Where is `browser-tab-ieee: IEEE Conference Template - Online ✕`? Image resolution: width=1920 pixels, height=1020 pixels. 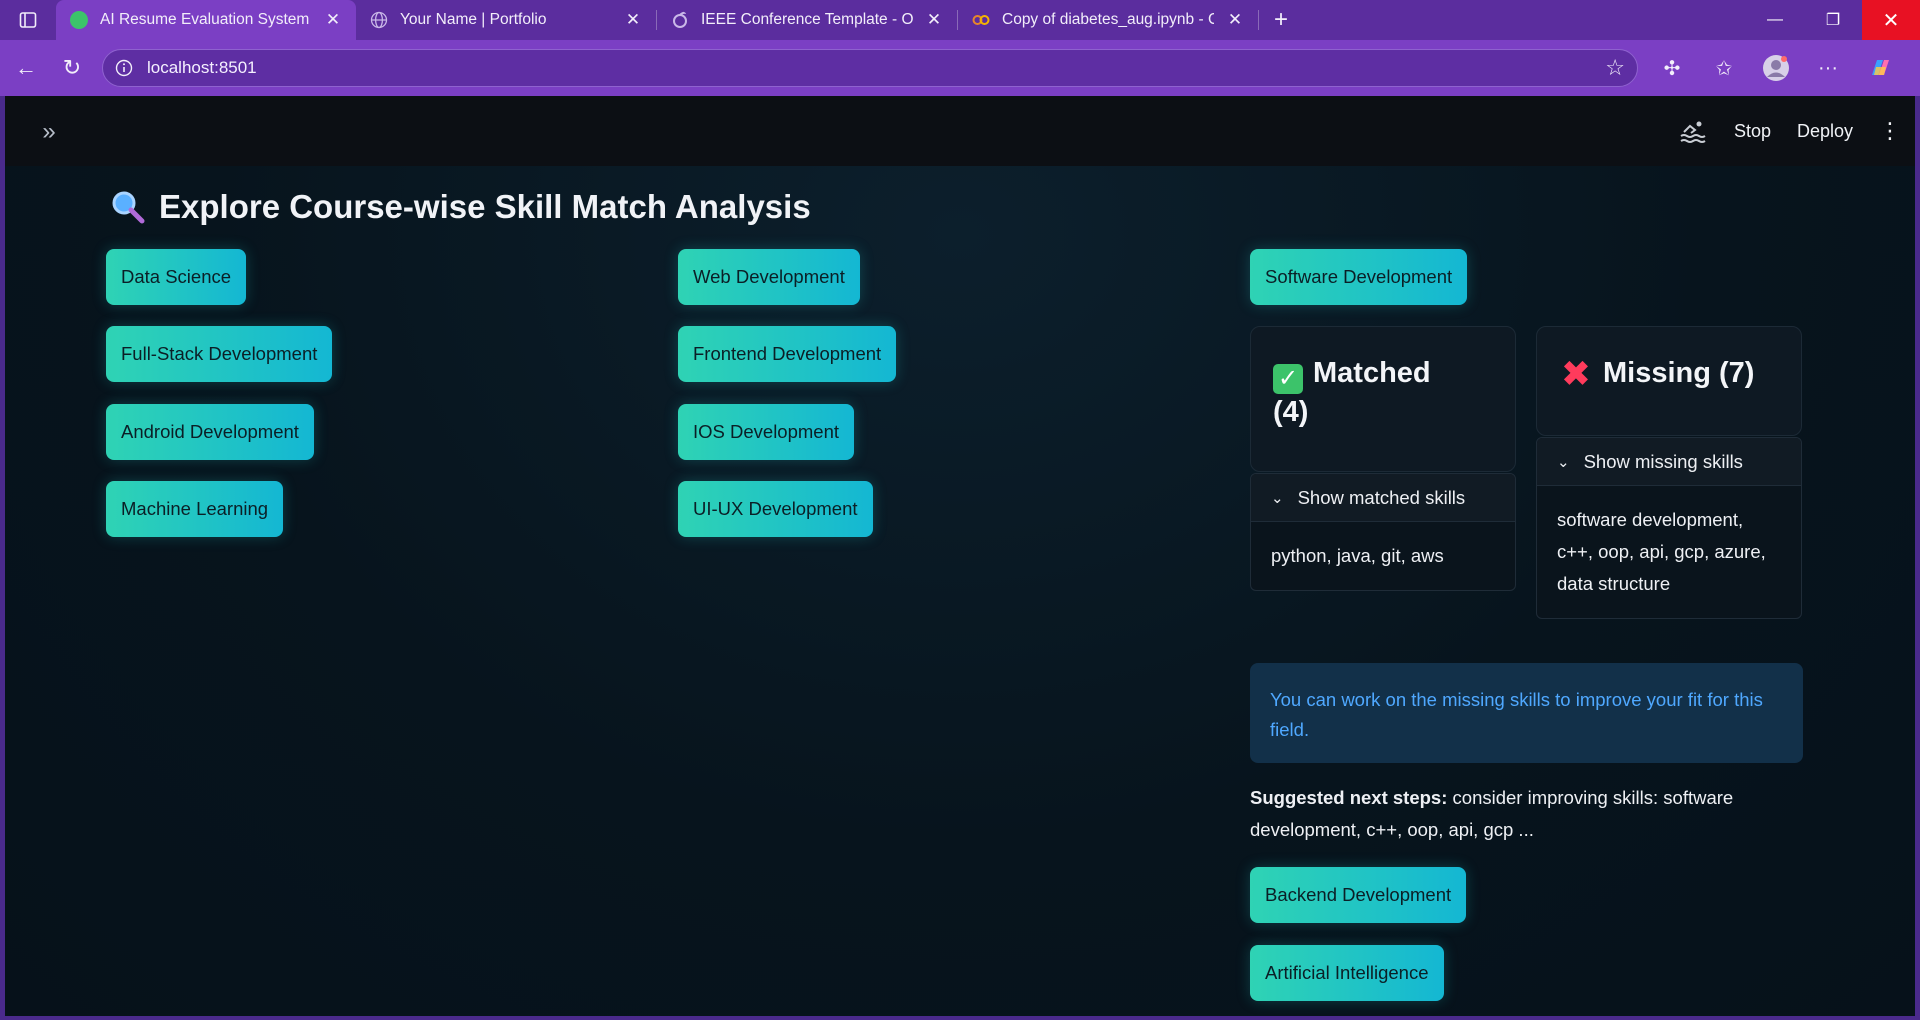 browser-tab-ieee: IEEE Conference Template - Online ✕ is located at coordinates (807, 20).